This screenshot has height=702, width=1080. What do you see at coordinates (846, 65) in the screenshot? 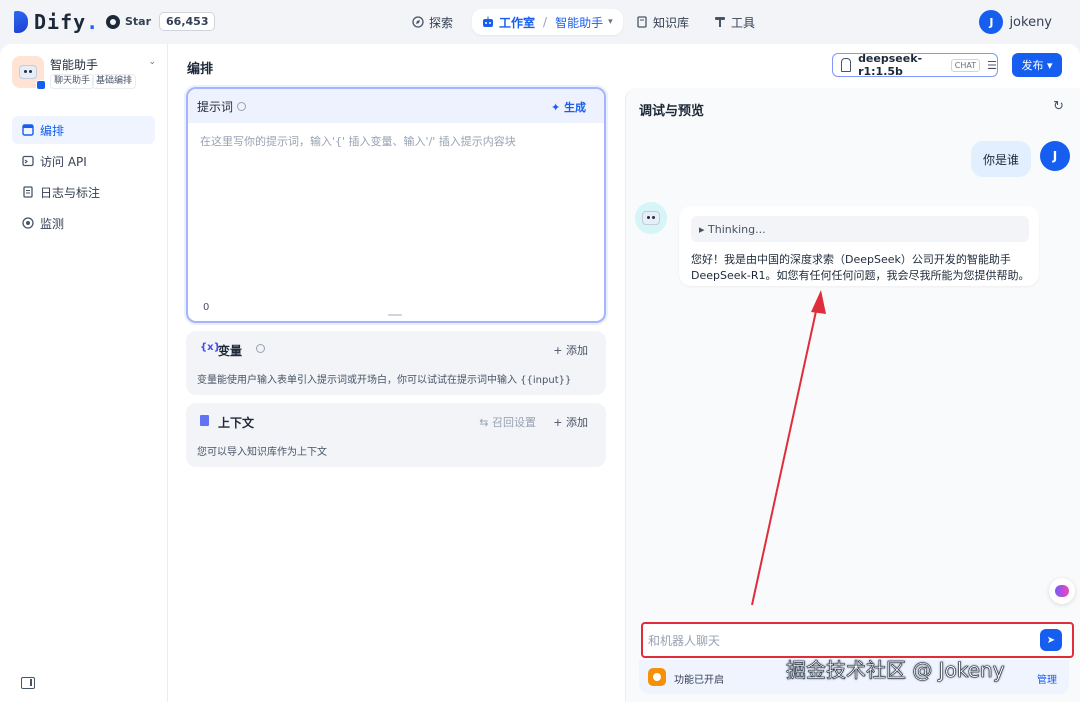
I see `model-icon` at bounding box center [846, 65].